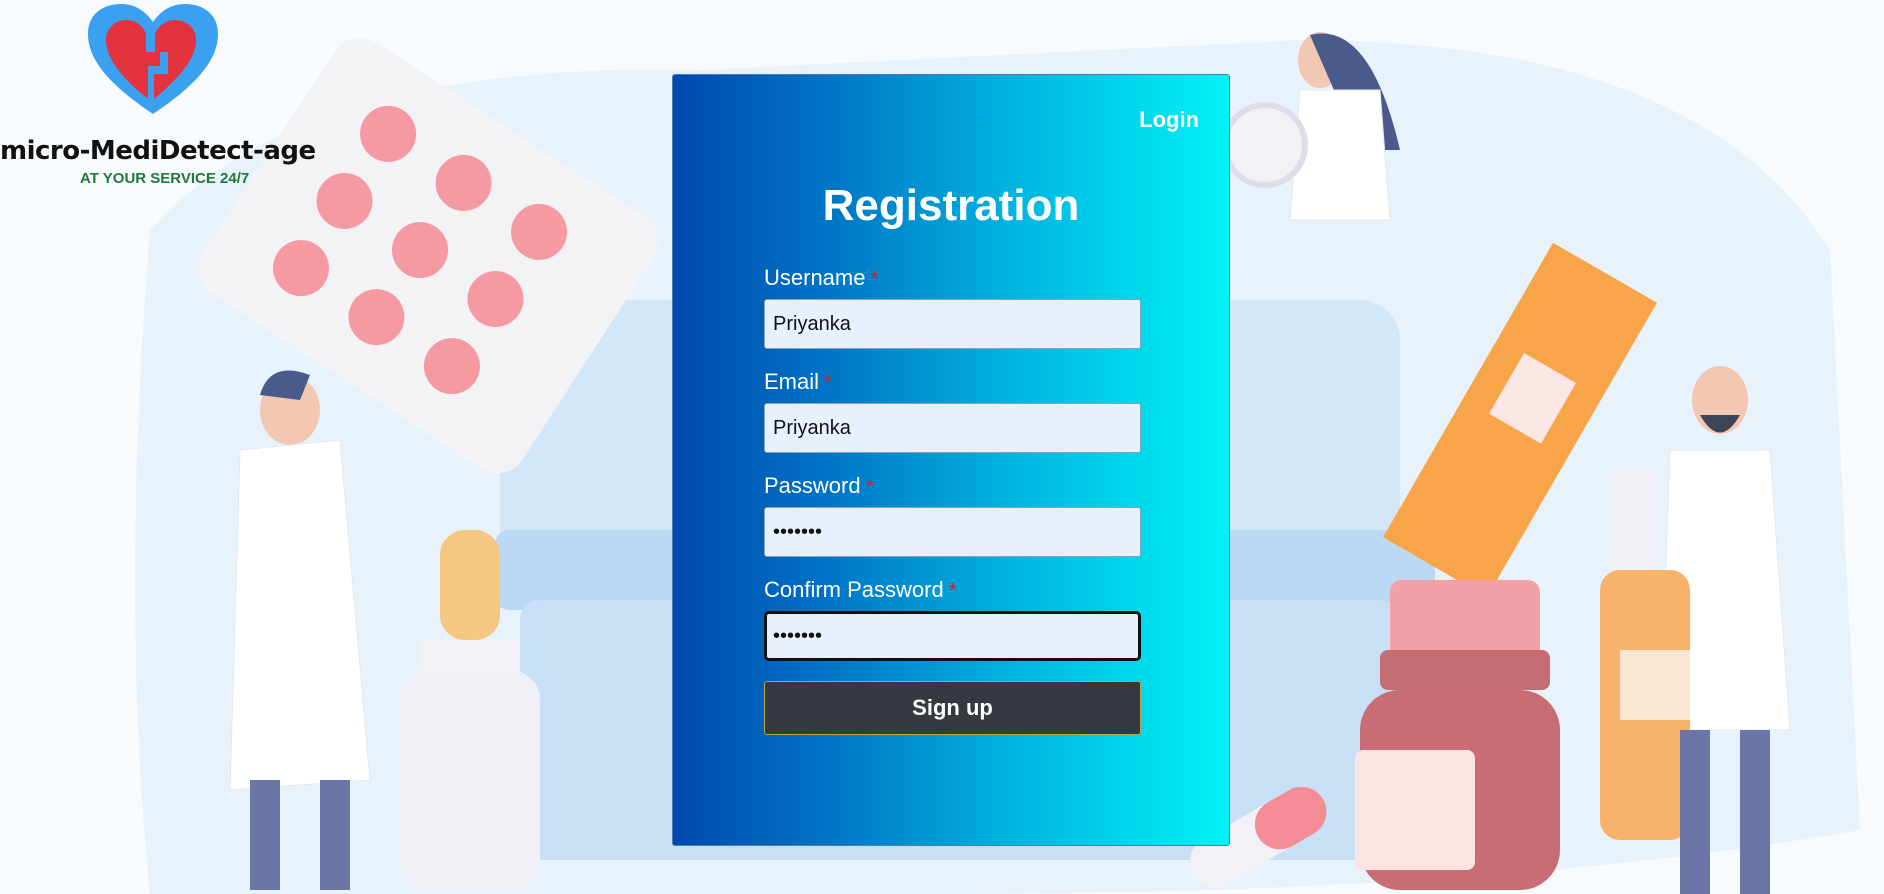 The height and width of the screenshot is (894, 1884). Describe the element at coordinates (854, 589) in the screenshot. I see `confirm-password-label-text: Confirm Password` at that location.